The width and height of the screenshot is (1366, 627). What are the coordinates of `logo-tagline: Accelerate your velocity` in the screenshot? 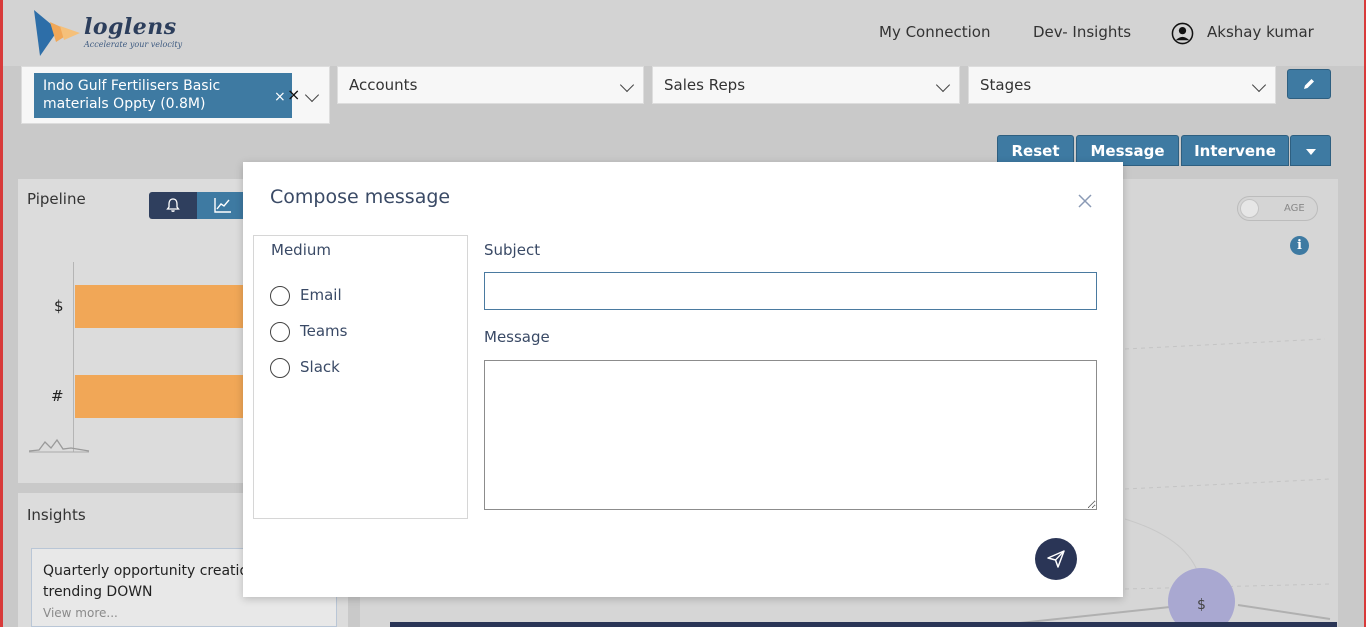 It's located at (133, 44).